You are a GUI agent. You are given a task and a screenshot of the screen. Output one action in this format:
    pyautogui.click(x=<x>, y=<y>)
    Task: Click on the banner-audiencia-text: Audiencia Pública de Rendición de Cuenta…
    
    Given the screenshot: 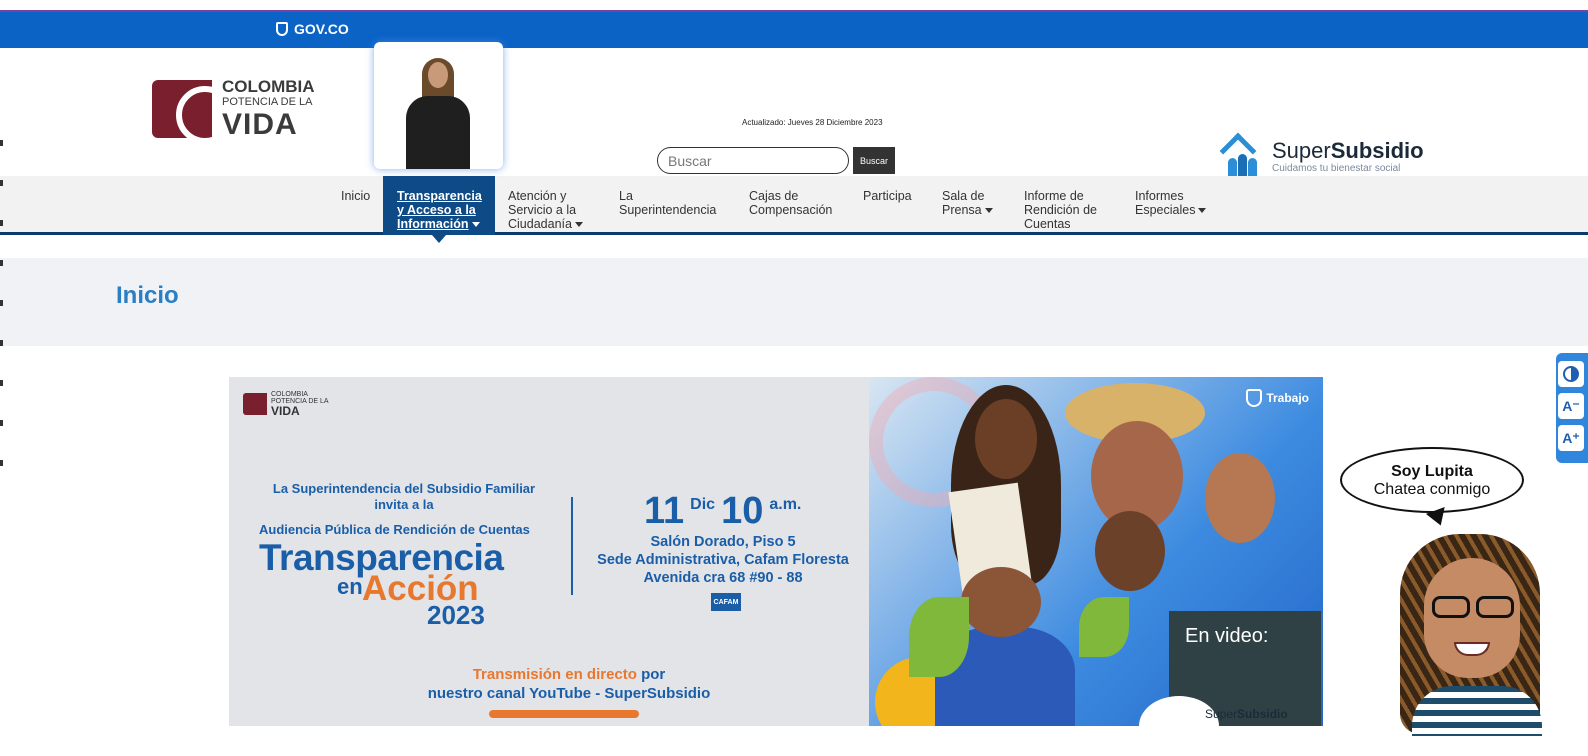 What is the action you would take?
    pyautogui.click(x=394, y=529)
    